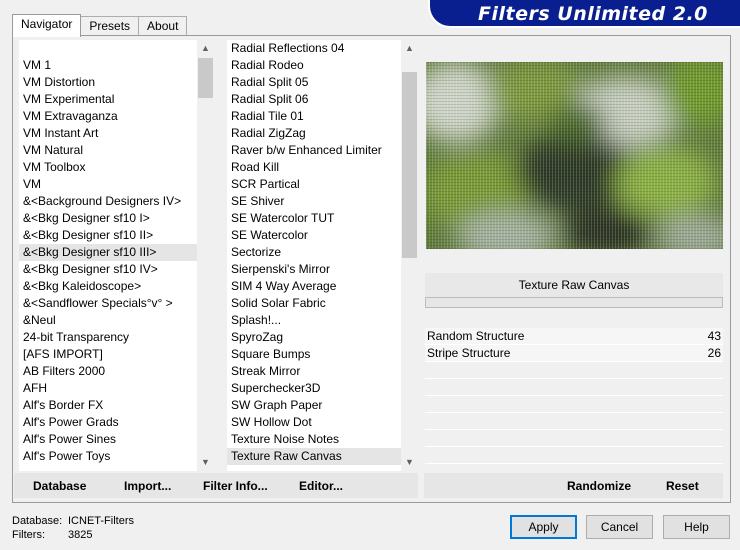 This screenshot has width=740, height=550. Describe the element at coordinates (47, 25) in the screenshot. I see `tab-navigator: Navigator` at that location.